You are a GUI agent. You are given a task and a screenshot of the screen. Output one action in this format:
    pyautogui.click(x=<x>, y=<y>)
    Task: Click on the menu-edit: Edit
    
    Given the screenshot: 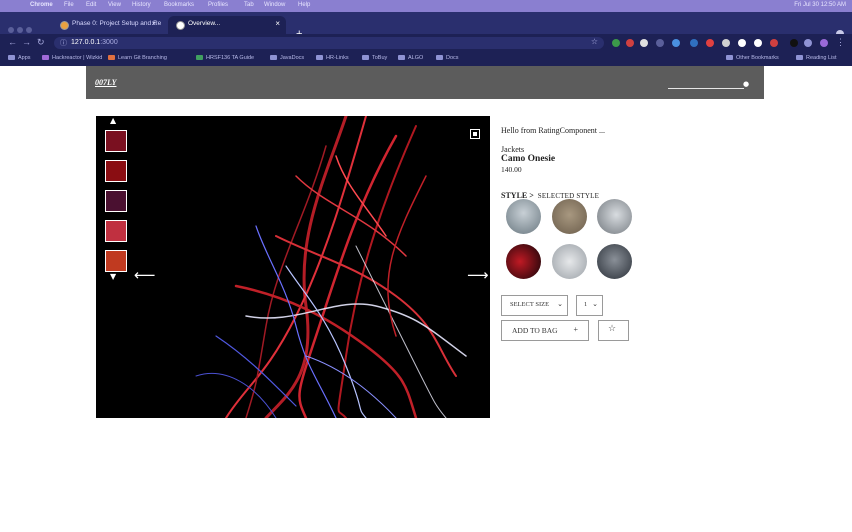 What is the action you would take?
    pyautogui.click(x=91, y=5)
    